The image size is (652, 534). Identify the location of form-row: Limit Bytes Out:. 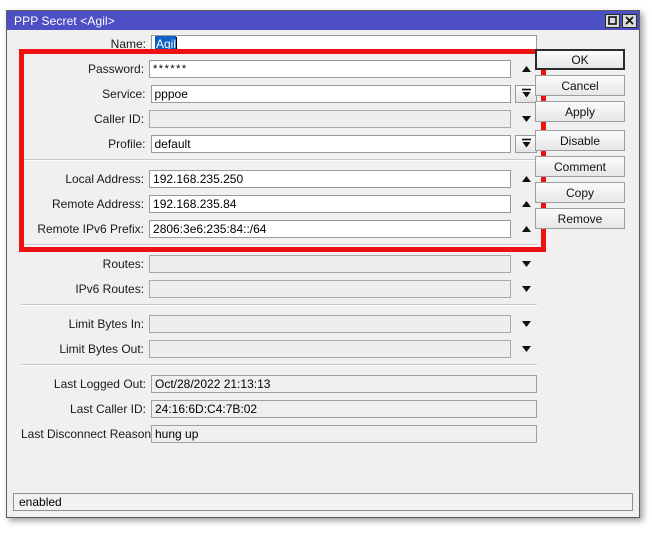
(279, 348).